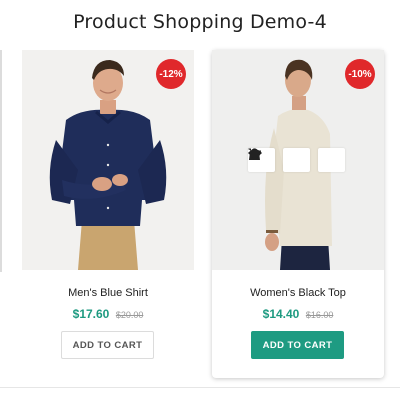 The height and width of the screenshot is (400, 400). Describe the element at coordinates (91, 314) in the screenshot. I see `current-price: $17.60` at that location.